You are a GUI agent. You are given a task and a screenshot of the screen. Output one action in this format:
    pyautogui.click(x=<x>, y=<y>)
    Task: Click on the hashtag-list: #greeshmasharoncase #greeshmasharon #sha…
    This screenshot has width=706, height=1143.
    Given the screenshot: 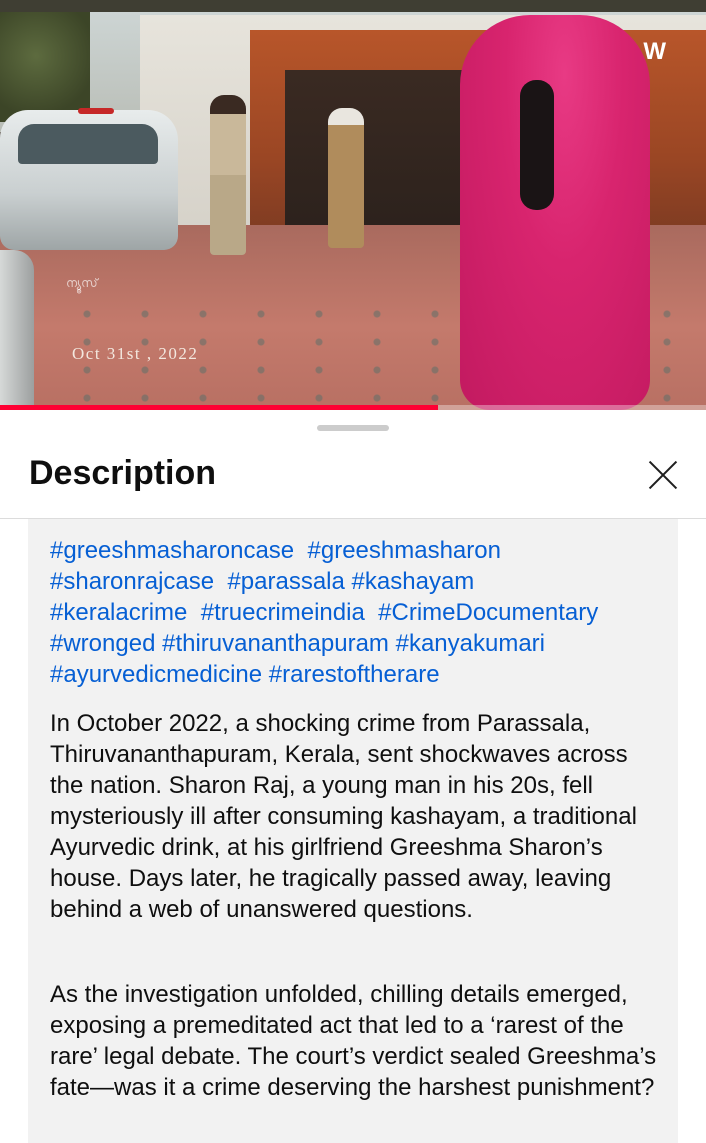 What is the action you would take?
    pyautogui.click(x=360, y=612)
    